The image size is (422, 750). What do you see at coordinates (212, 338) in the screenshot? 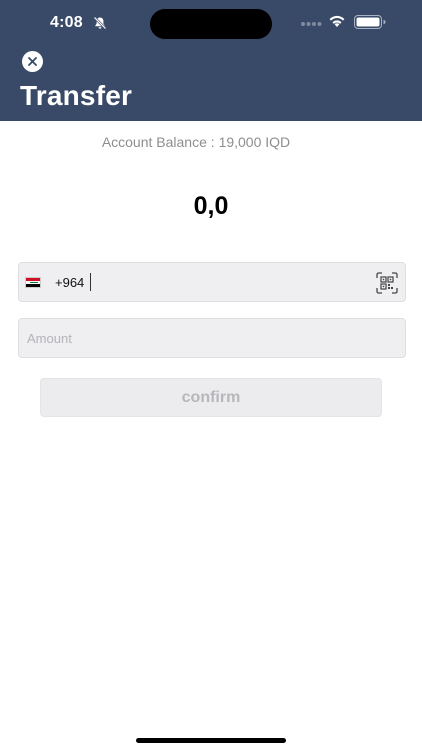
I see `amount-input` at bounding box center [212, 338].